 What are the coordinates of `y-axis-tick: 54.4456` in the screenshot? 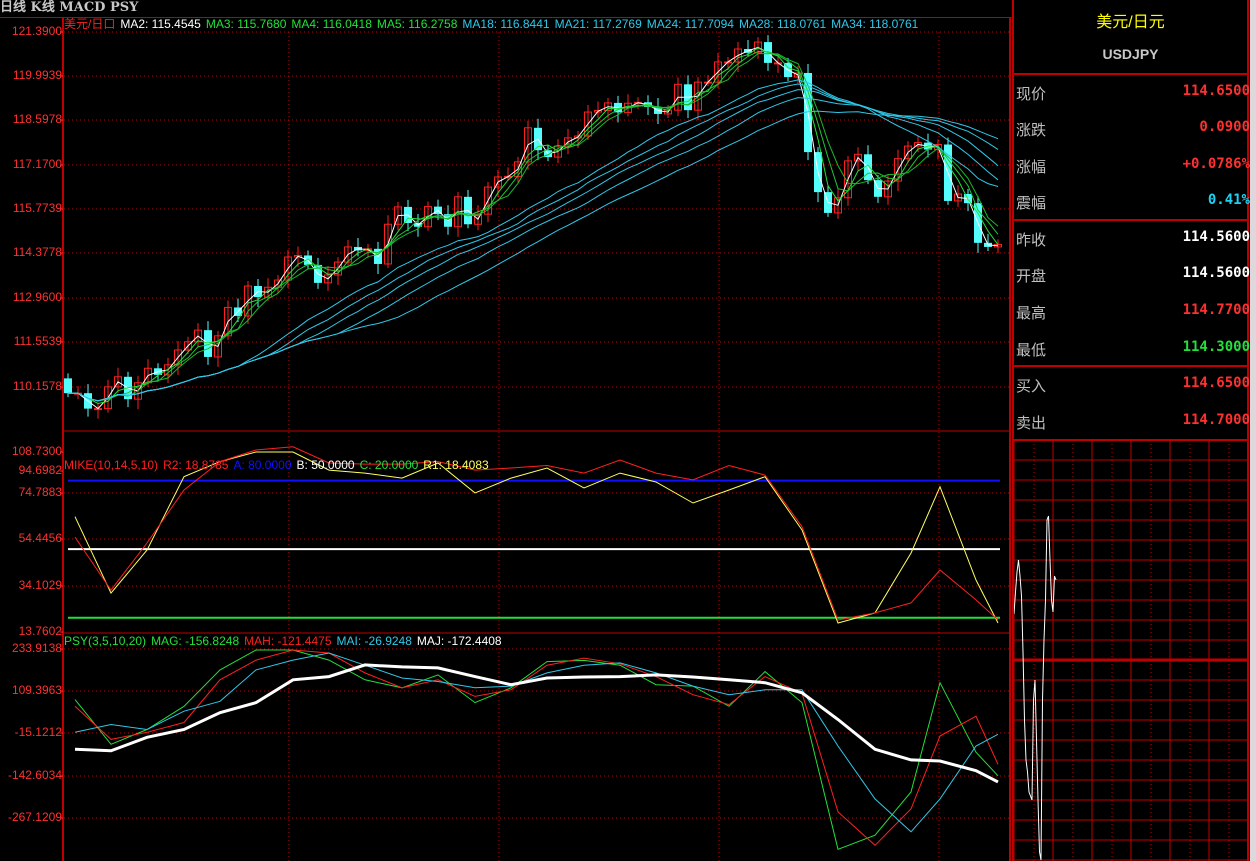 It's located at (40, 538).